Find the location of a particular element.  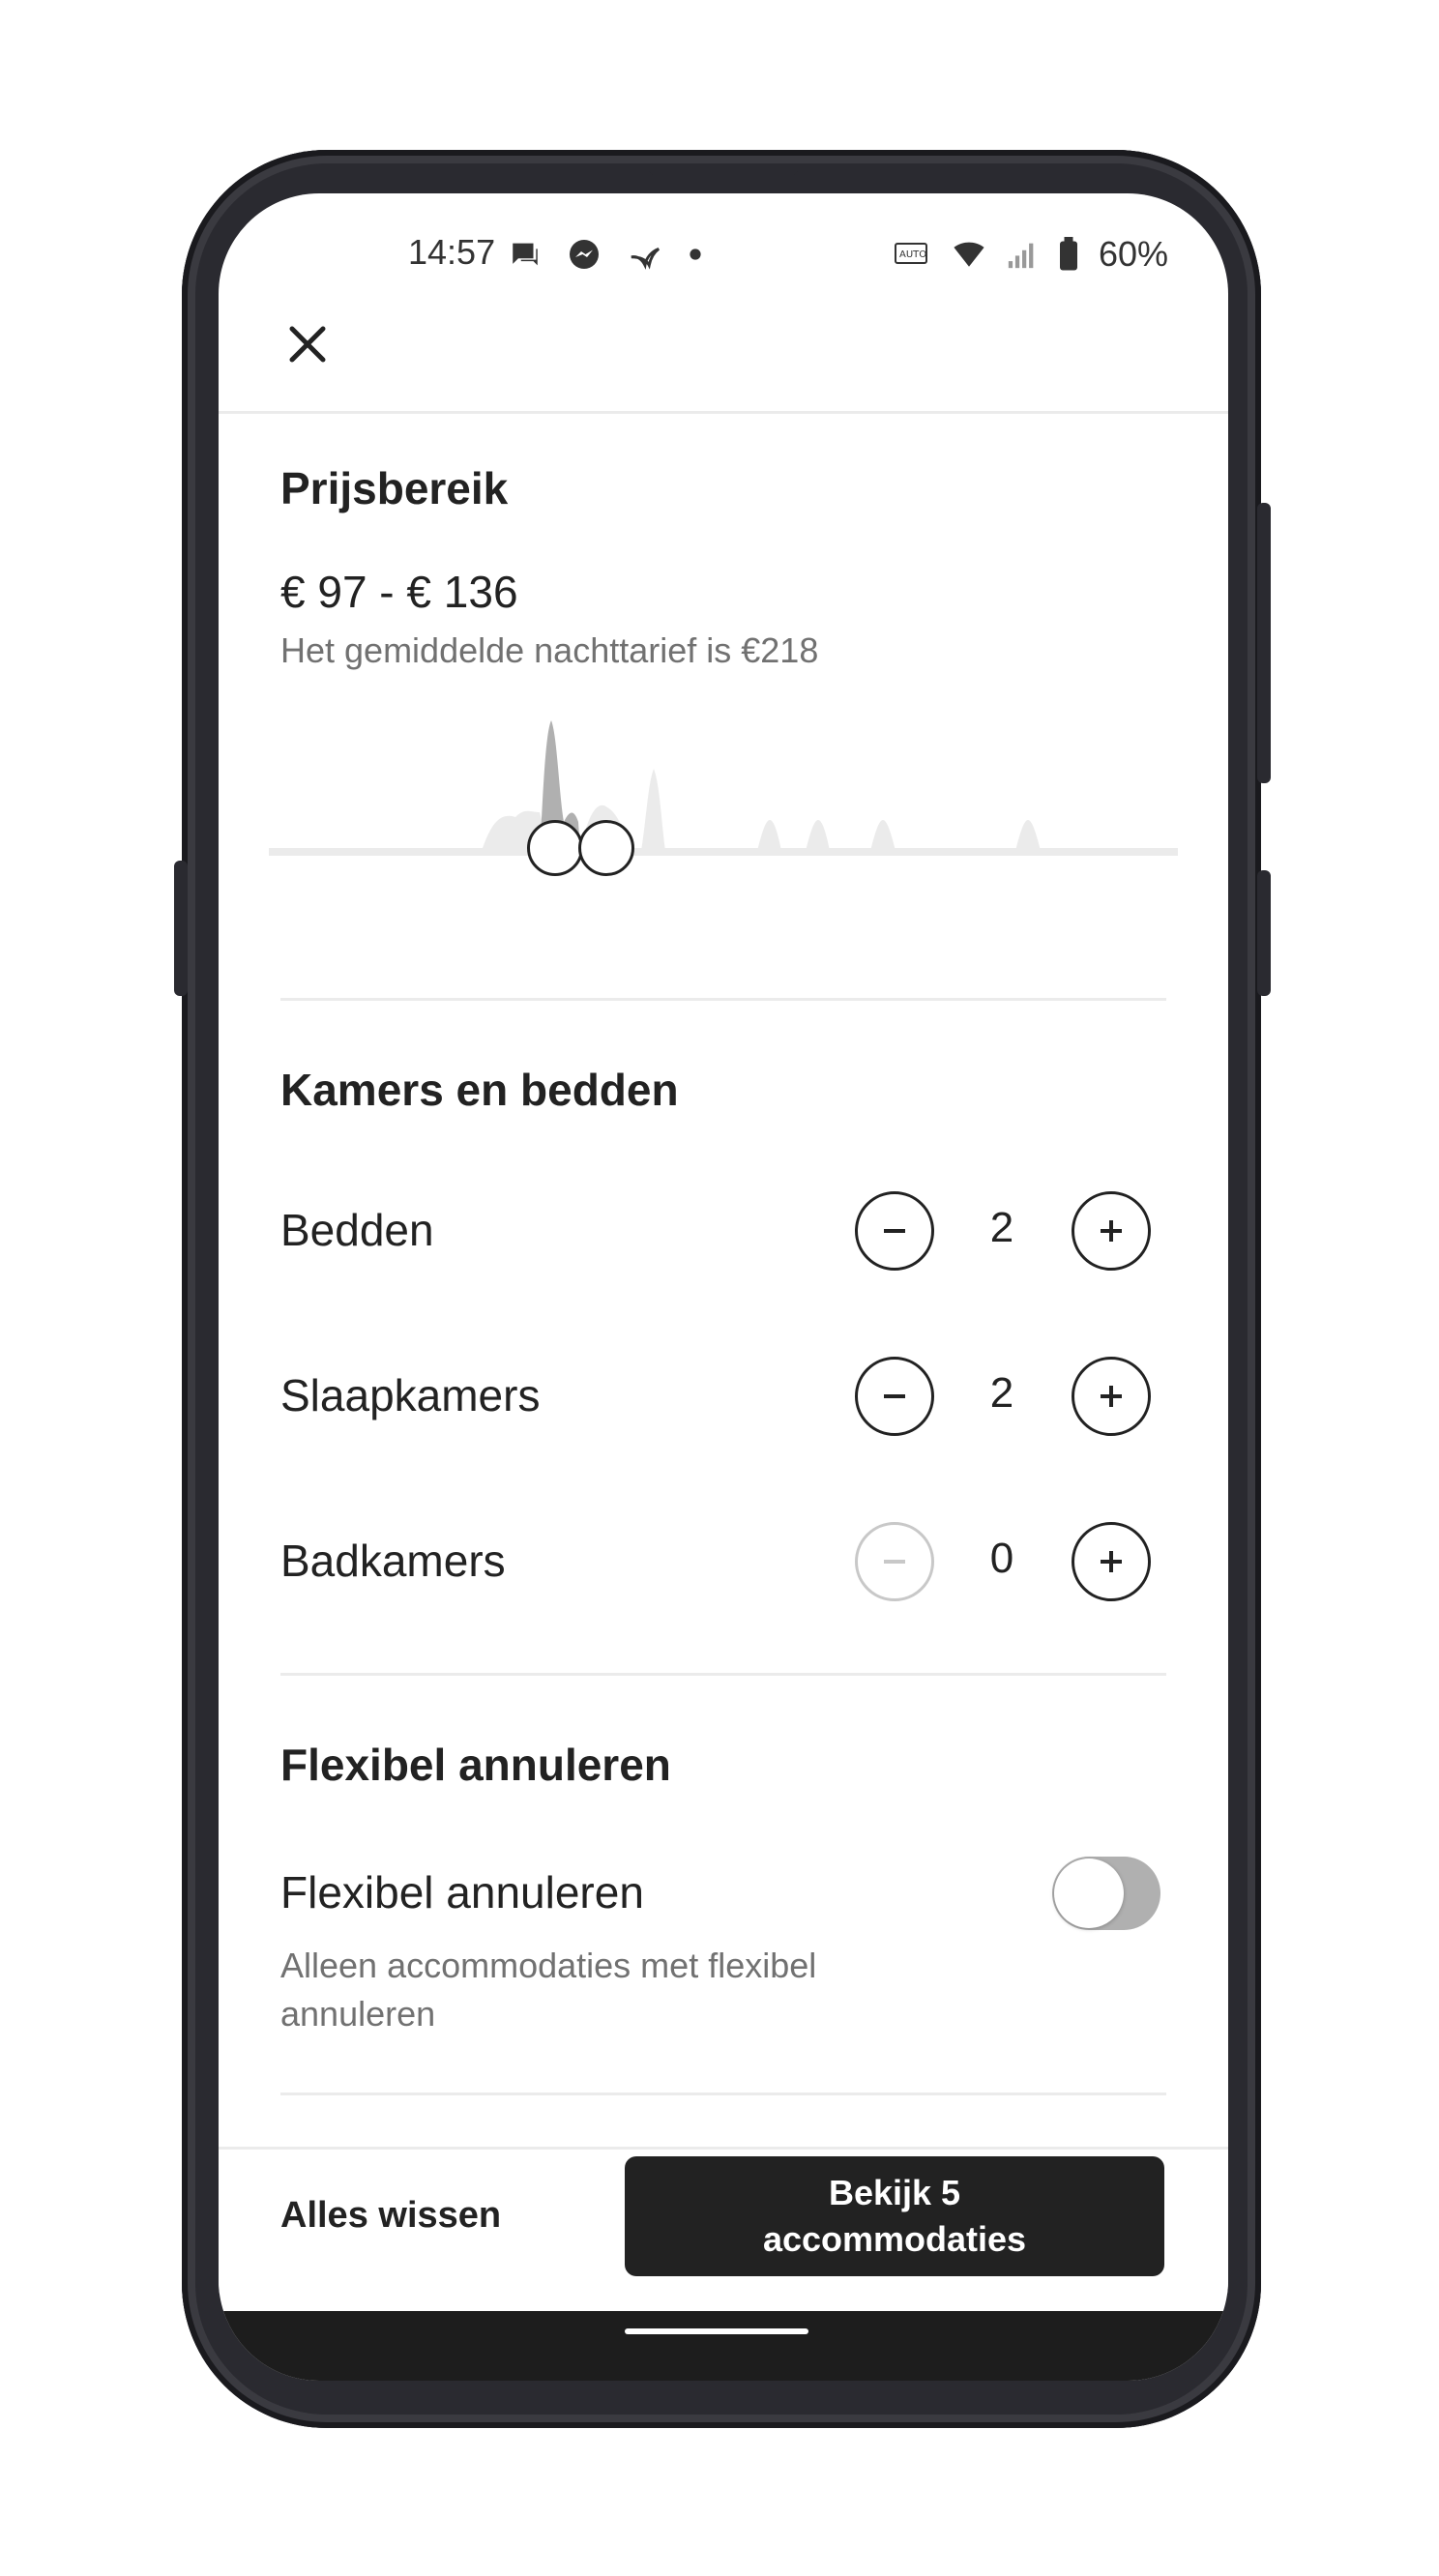

messenger-icon is located at coordinates (584, 254).